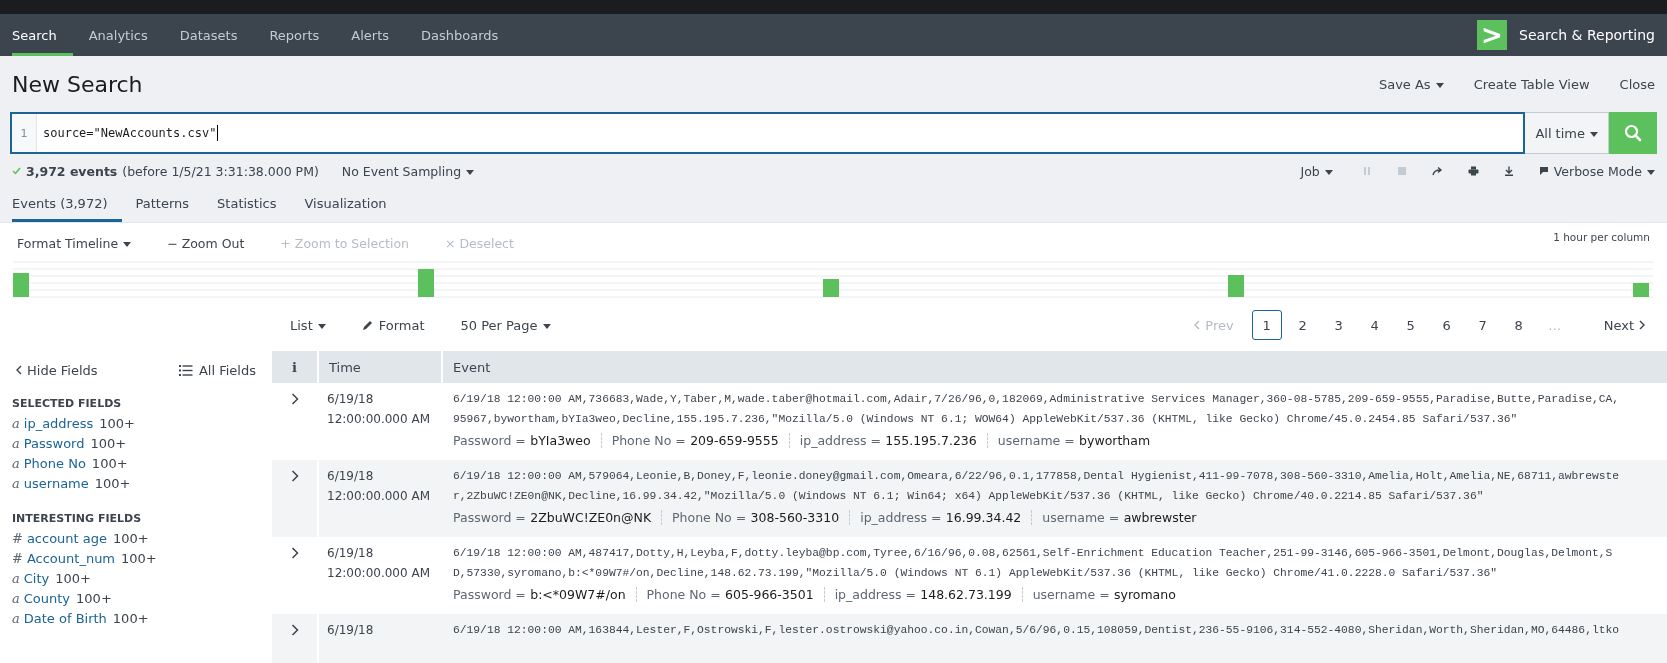 The height and width of the screenshot is (663, 1667). I want to click on field-name: Phone No, so click(54, 463).